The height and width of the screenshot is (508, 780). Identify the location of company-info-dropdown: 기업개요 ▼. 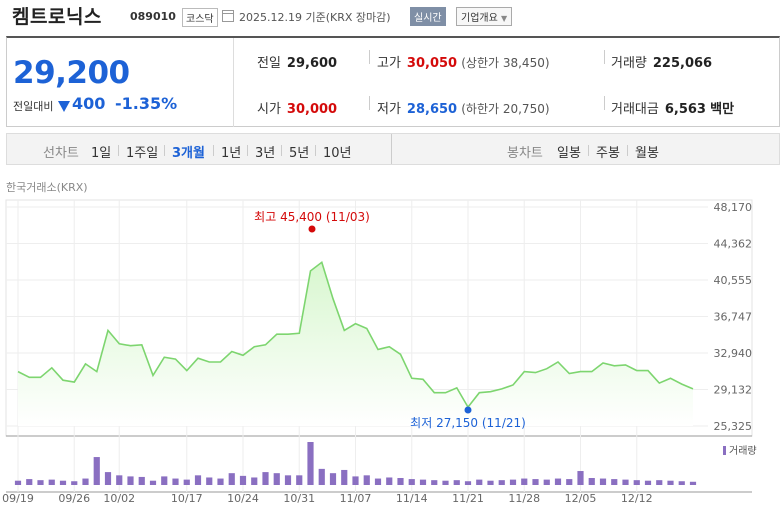
(484, 16).